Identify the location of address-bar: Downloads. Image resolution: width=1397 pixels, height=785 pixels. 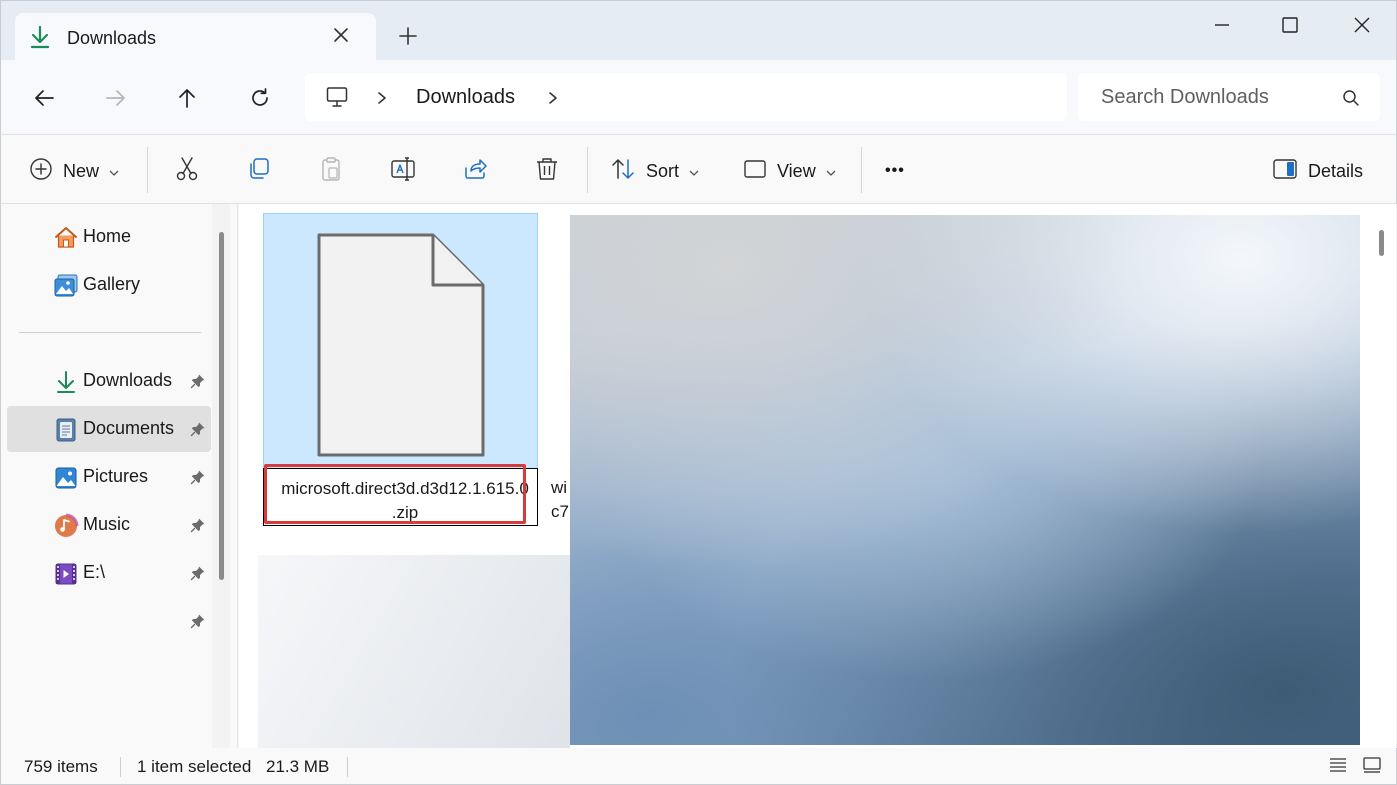
(686, 97).